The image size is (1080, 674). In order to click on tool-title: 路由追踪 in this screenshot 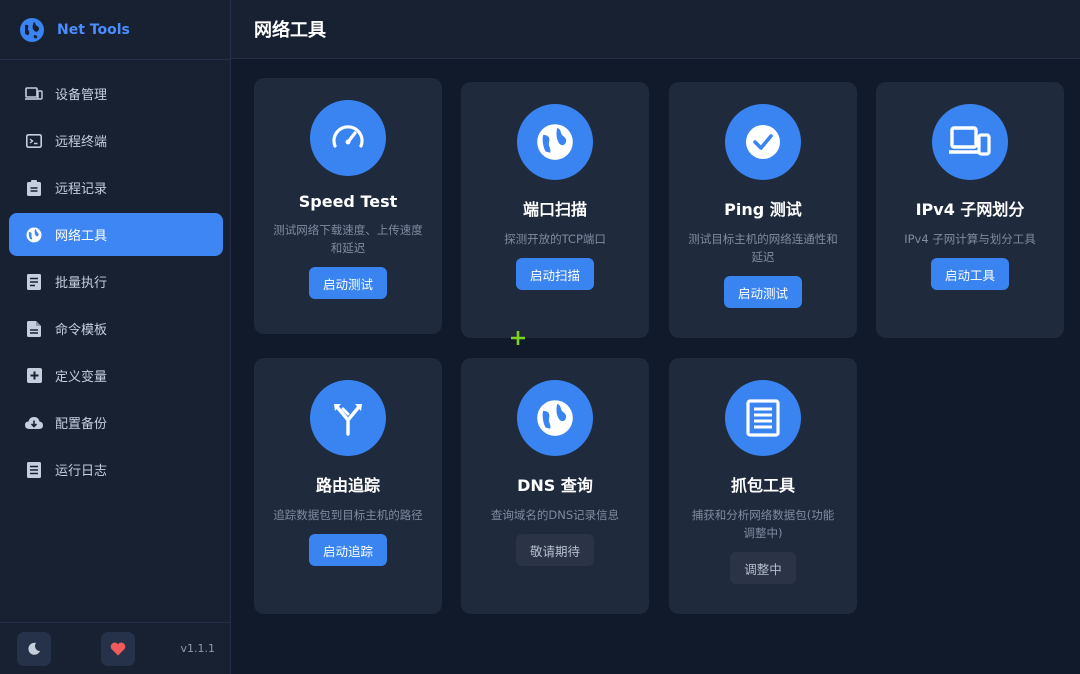, I will do `click(347, 485)`.